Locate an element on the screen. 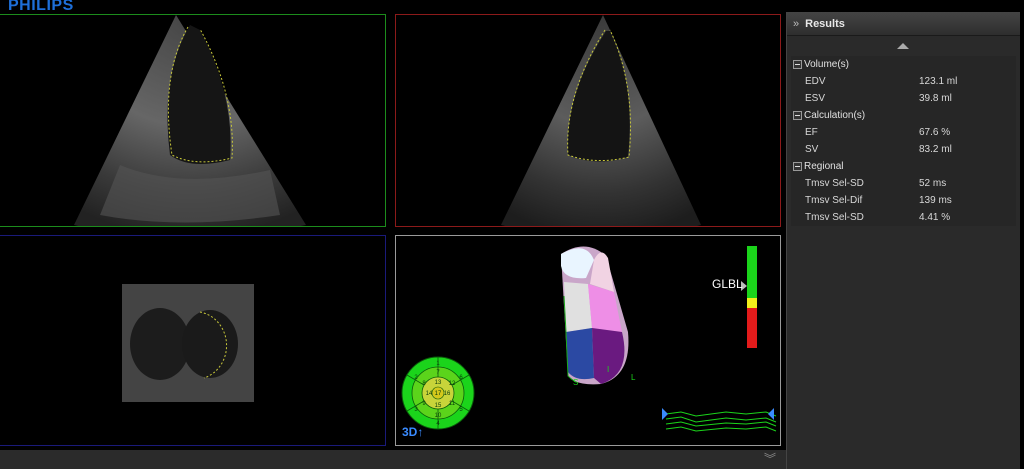  triangle-up-icon is located at coordinates (903, 46).